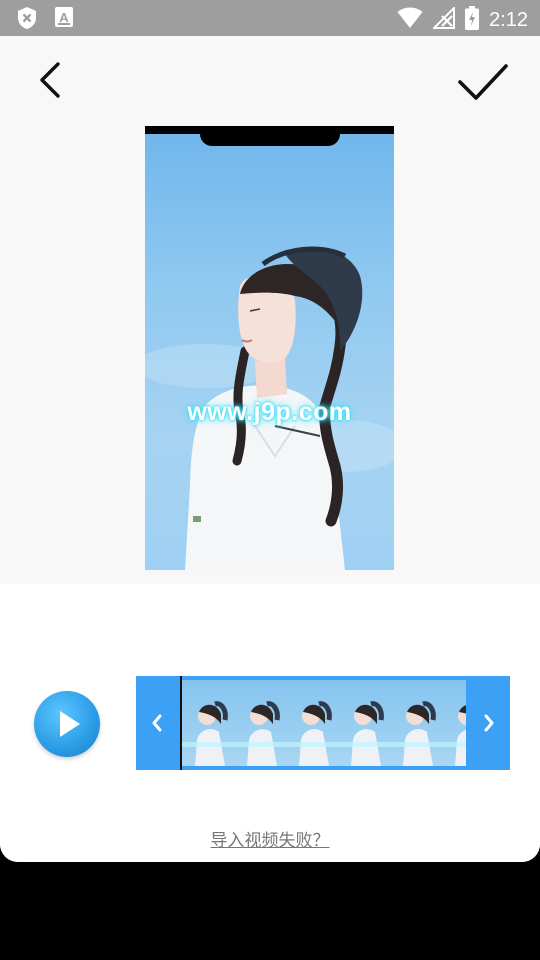  I want to click on status-bar: A 2:12, so click(270, 18).